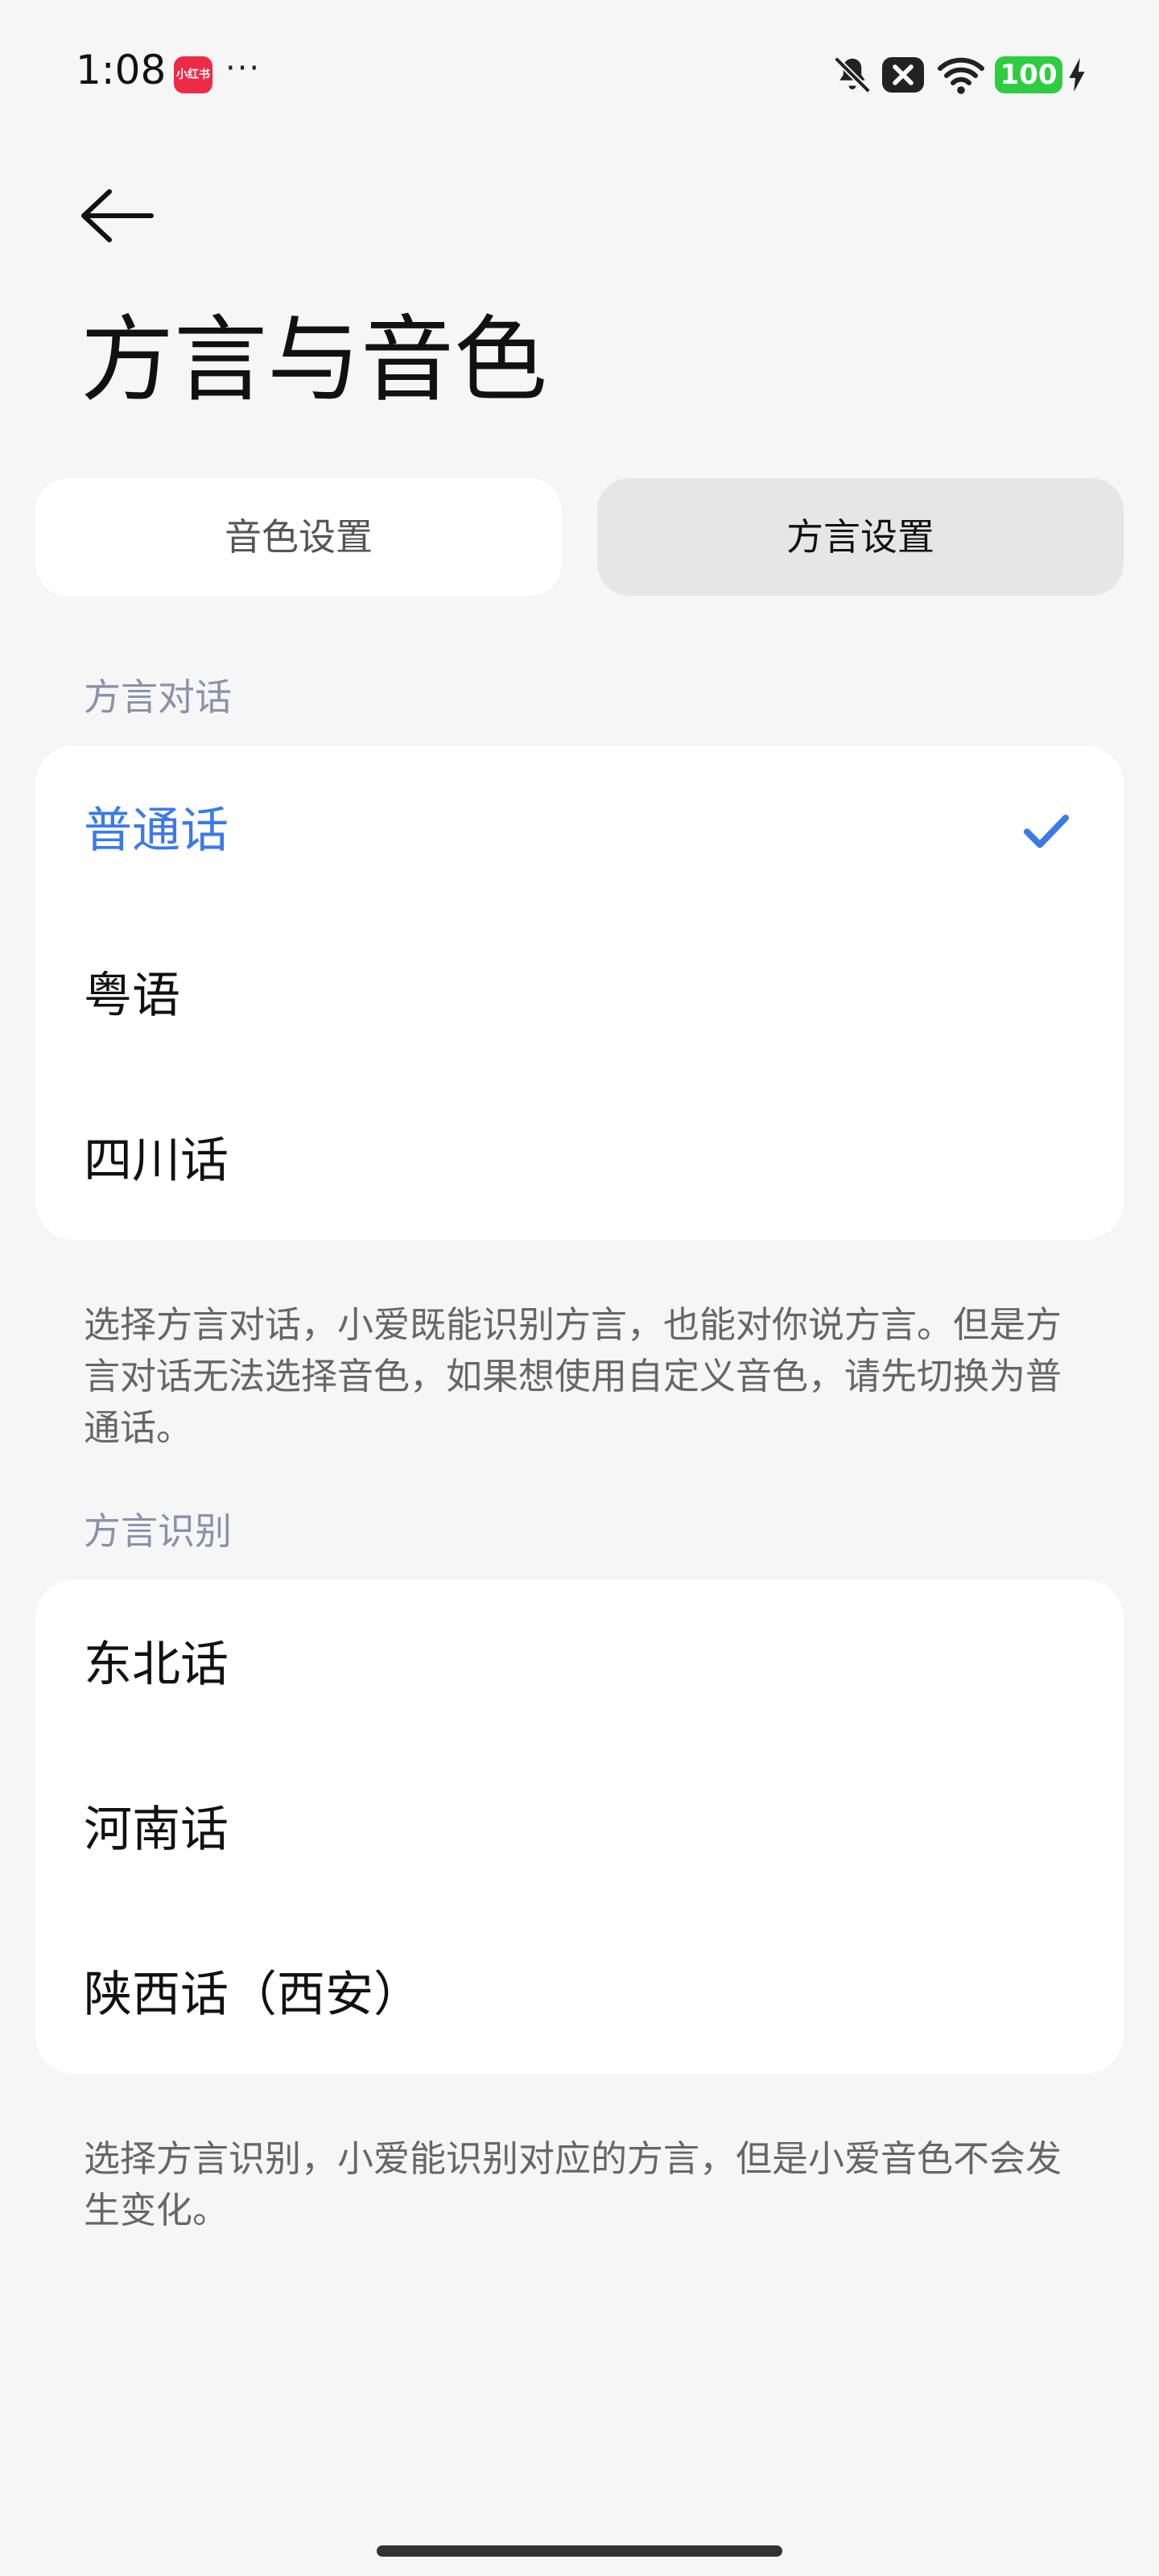  Describe the element at coordinates (253, 1995) in the screenshot. I see `option-label: 陕西话（西安）` at that location.